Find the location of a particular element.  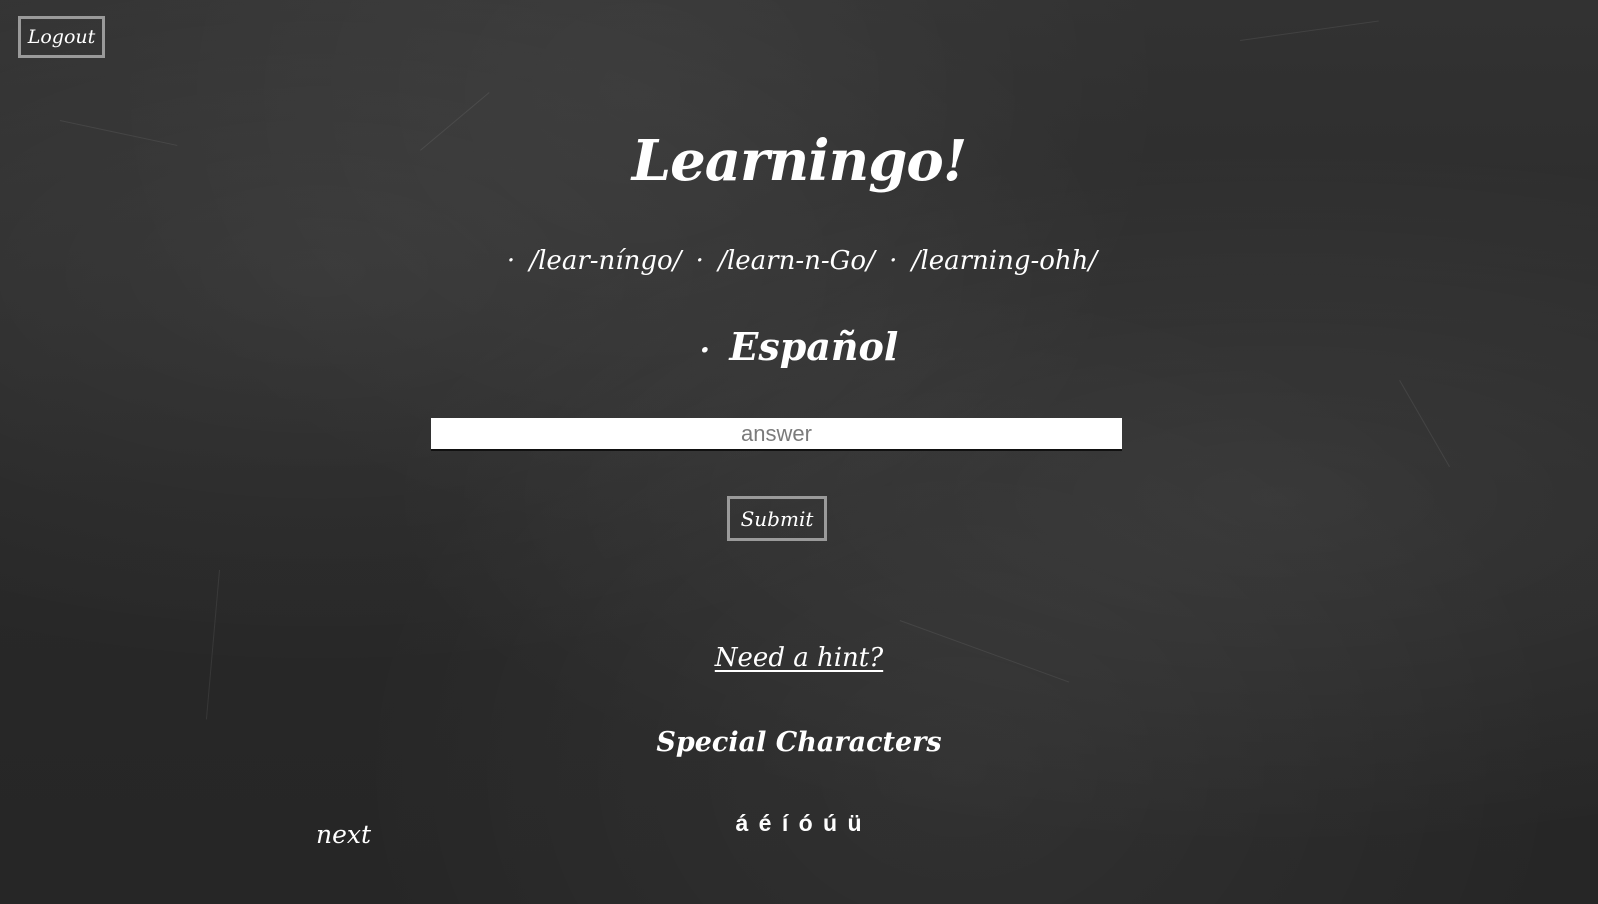

pronunciation-1: /lear-níngo/ is located at coordinates (605, 261).